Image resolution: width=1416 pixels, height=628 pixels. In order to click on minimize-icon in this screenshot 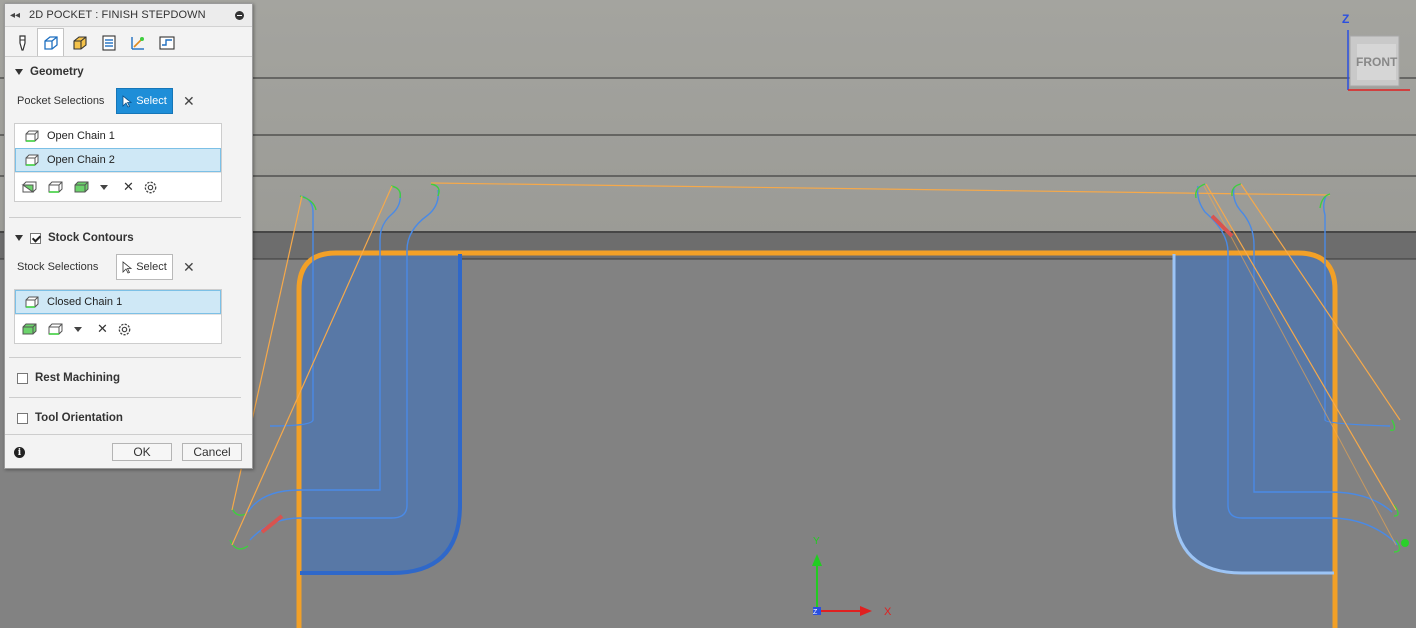, I will do `click(239, 15)`.